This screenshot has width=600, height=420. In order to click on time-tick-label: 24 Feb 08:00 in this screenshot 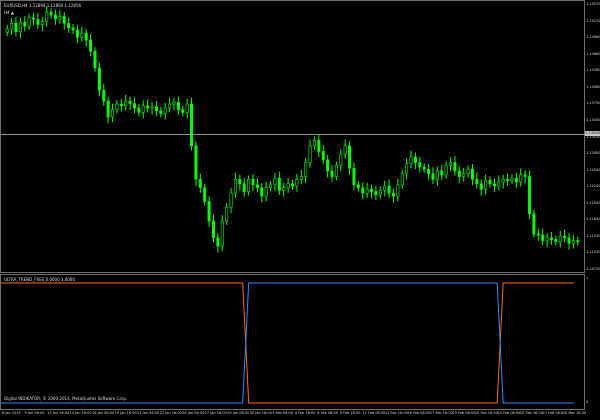, I will do `click(509, 413)`.